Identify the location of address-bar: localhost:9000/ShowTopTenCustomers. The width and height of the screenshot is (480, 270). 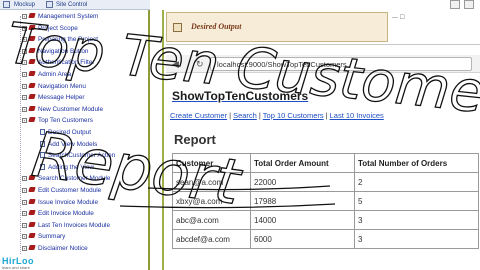
(341, 64).